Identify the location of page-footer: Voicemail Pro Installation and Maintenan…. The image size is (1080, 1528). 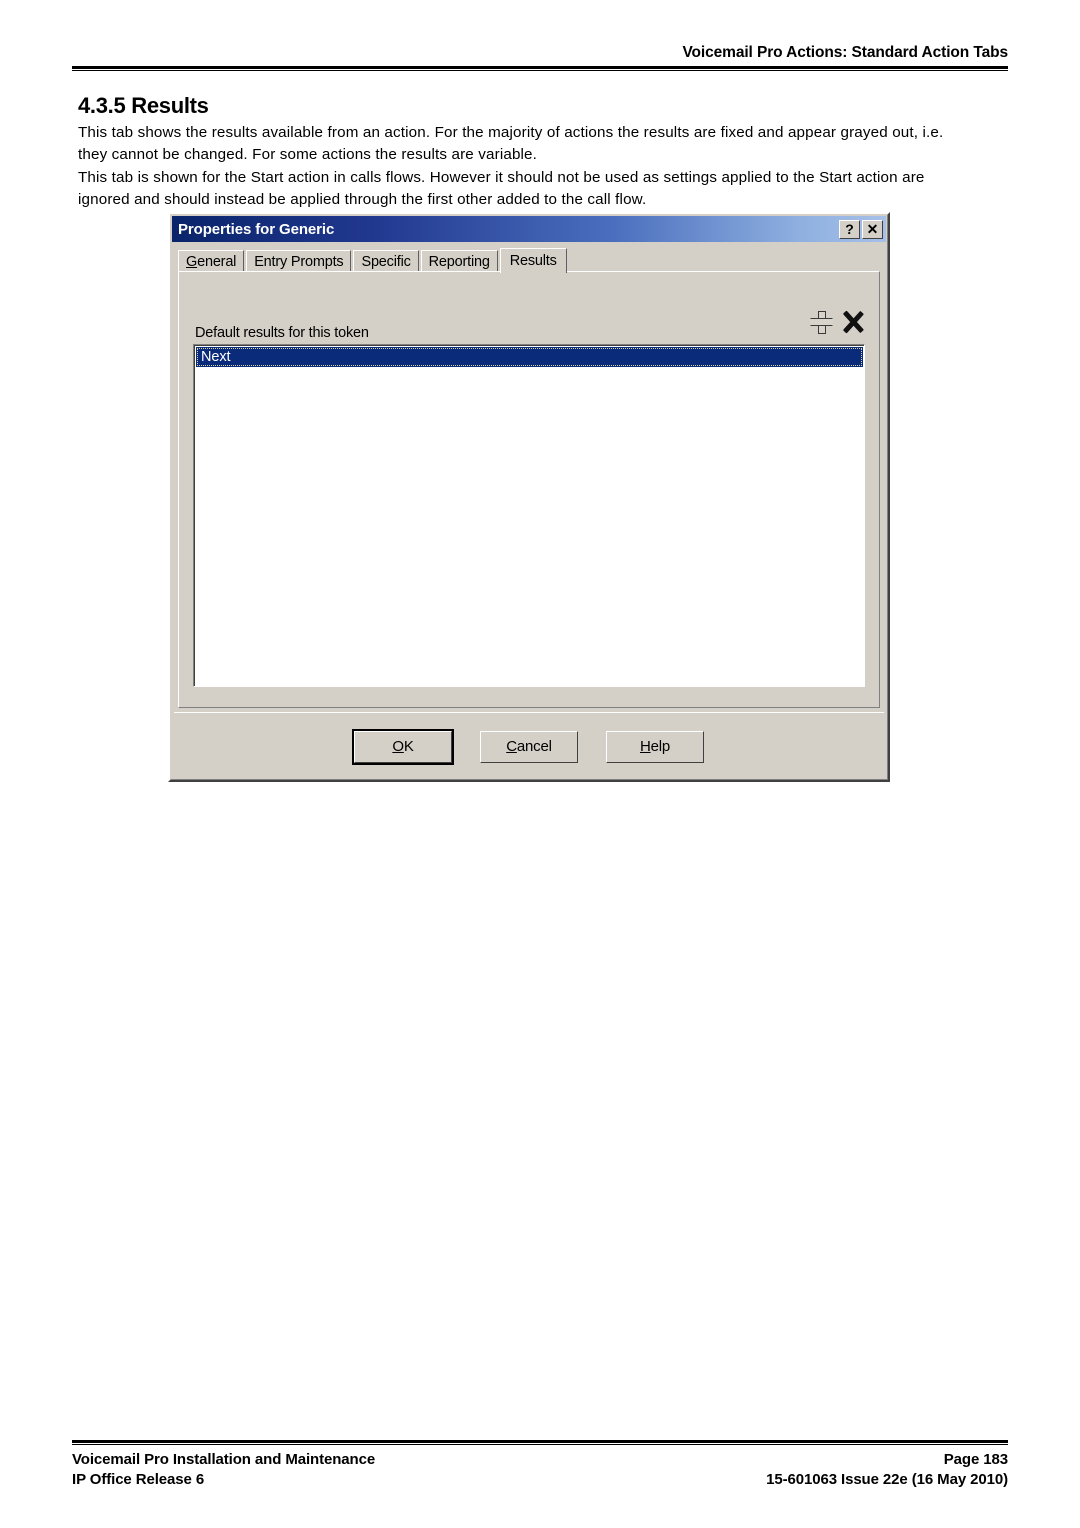
(540, 1465).